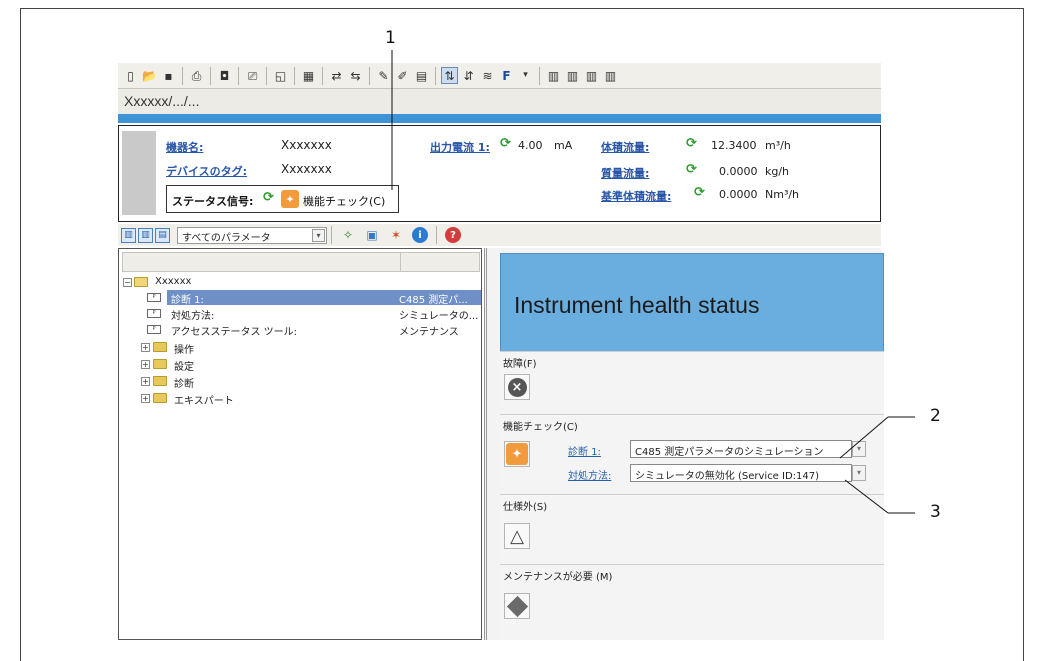 The height and width of the screenshot is (661, 1044). I want to click on open-folder-icon: 📂, so click(149, 75).